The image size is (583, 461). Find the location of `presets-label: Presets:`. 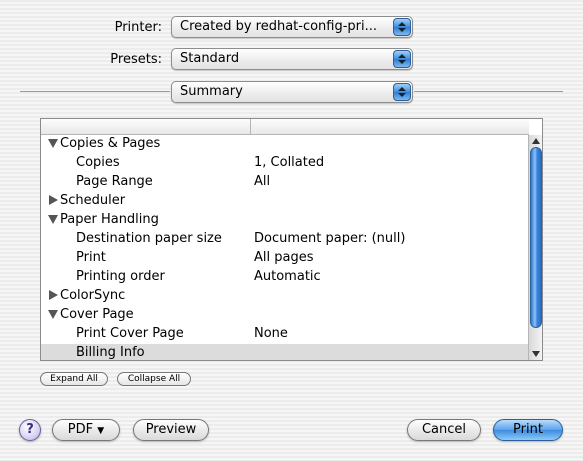

presets-label: Presets: is located at coordinates (136, 59).